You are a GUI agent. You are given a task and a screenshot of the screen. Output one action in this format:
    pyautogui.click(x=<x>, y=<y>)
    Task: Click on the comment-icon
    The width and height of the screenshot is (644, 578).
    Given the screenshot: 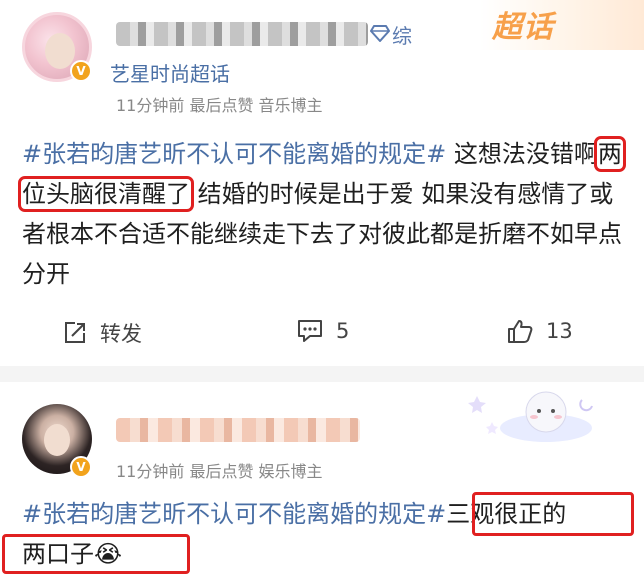 What is the action you would take?
    pyautogui.click(x=310, y=331)
    